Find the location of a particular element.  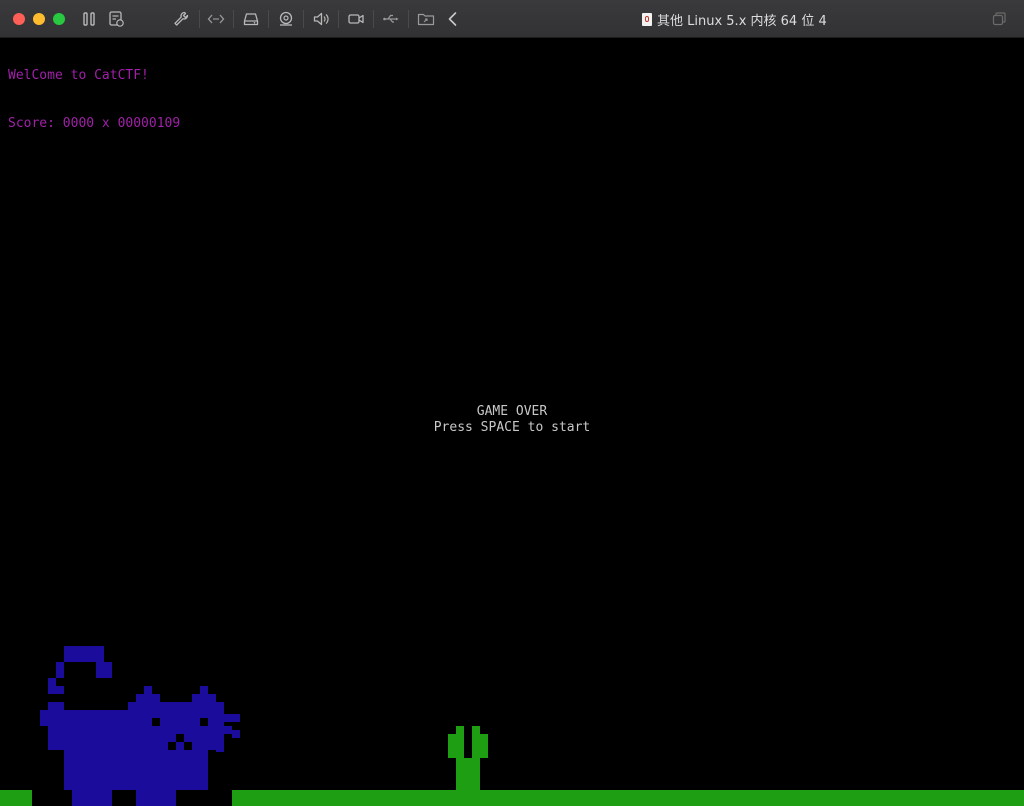

minimize-window-button is located at coordinates (39, 19).